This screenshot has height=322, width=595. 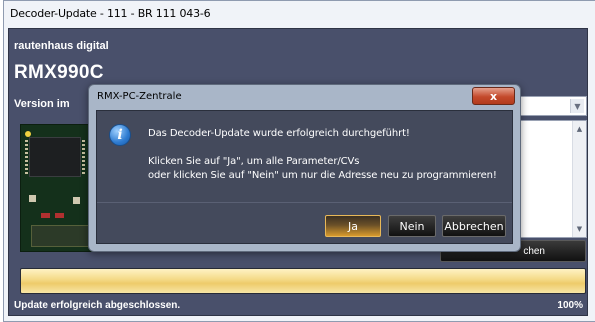 I want to click on no-button: Nein, so click(x=412, y=226).